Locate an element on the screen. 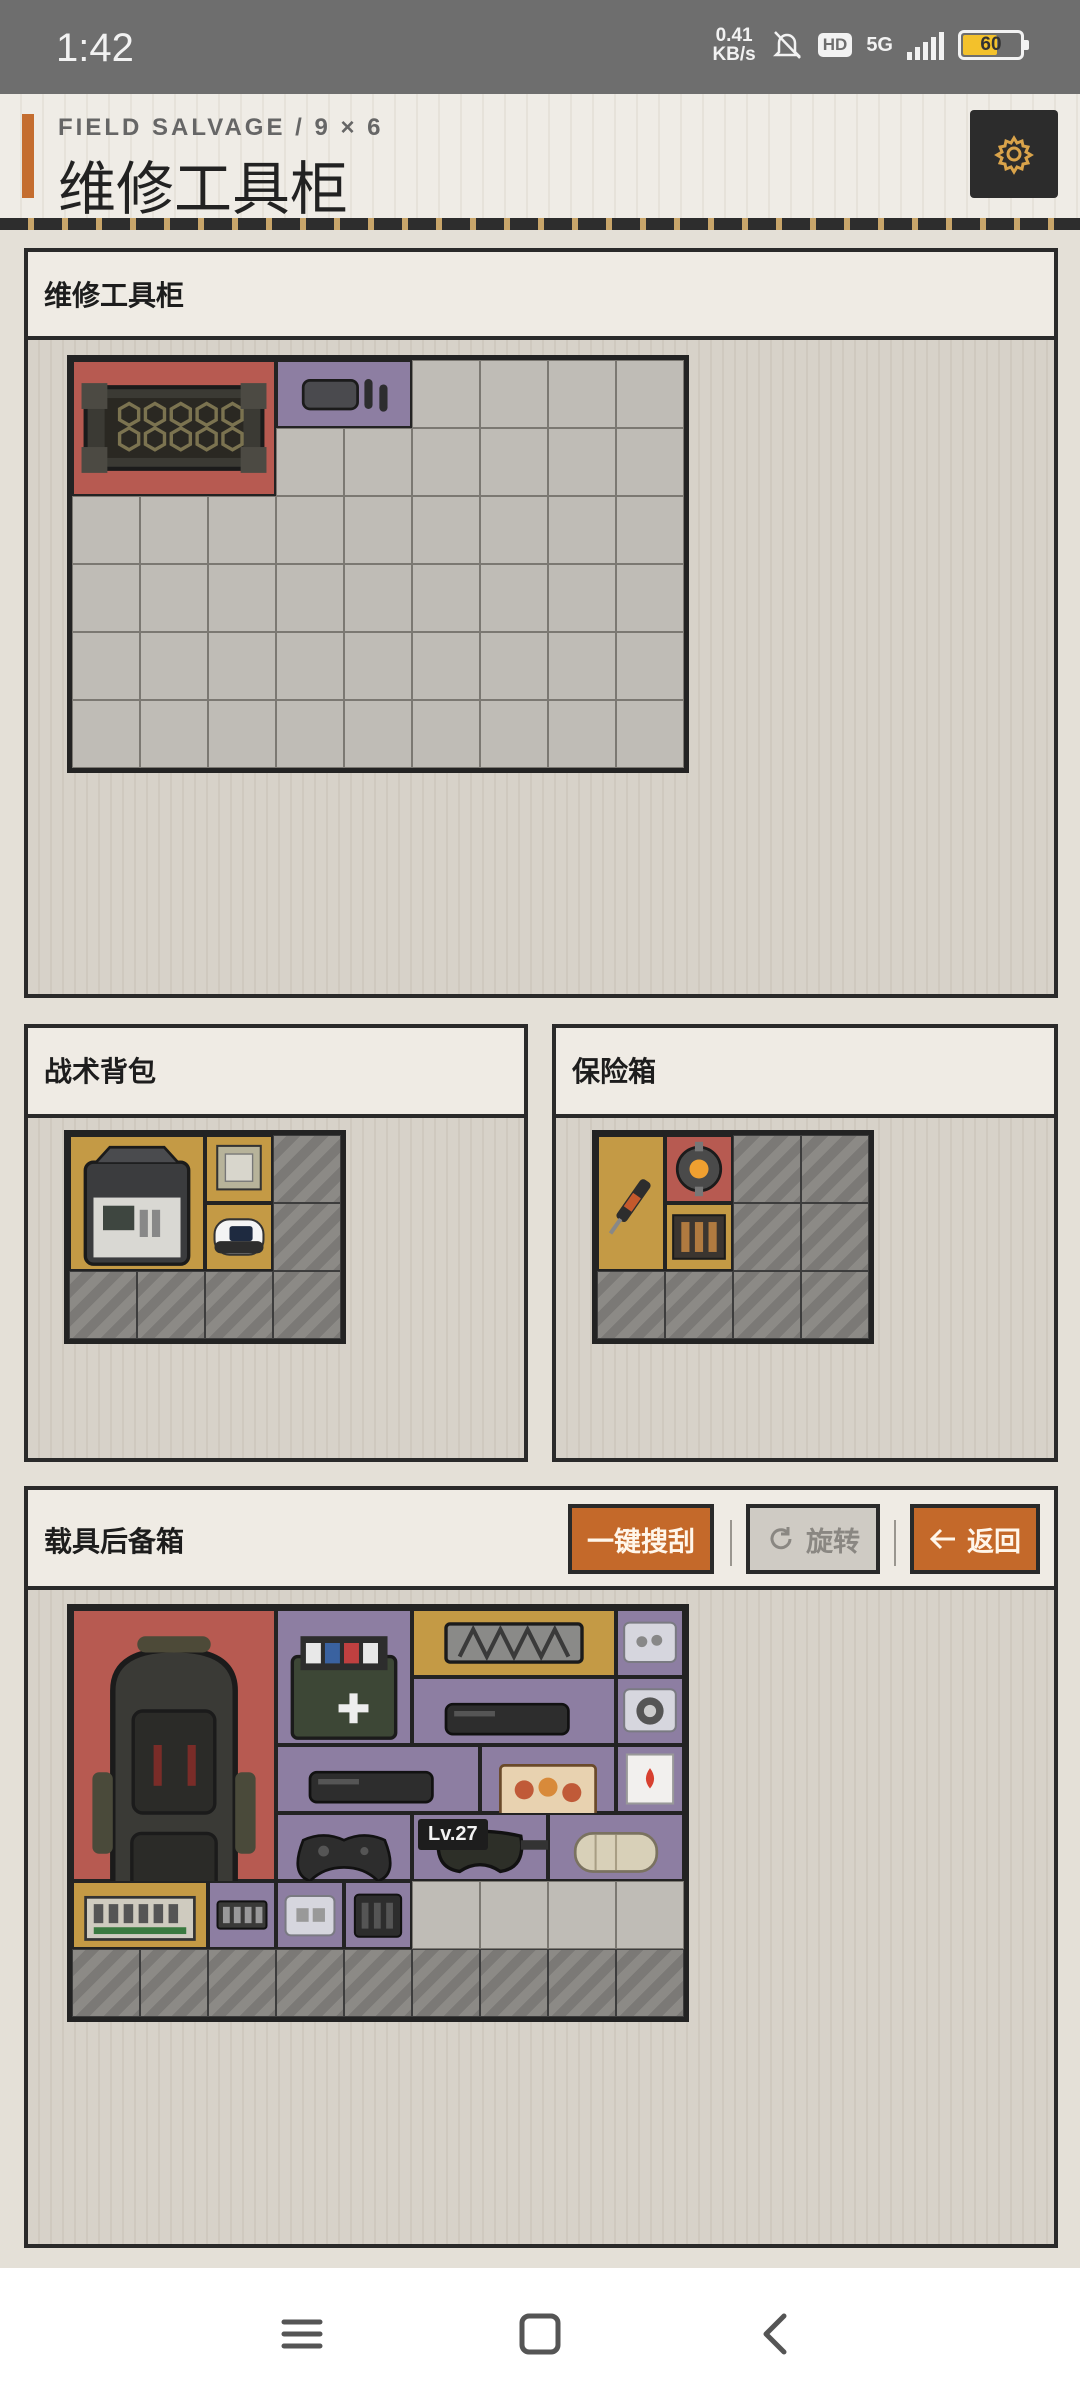  header-accent-bar is located at coordinates (28, 156).